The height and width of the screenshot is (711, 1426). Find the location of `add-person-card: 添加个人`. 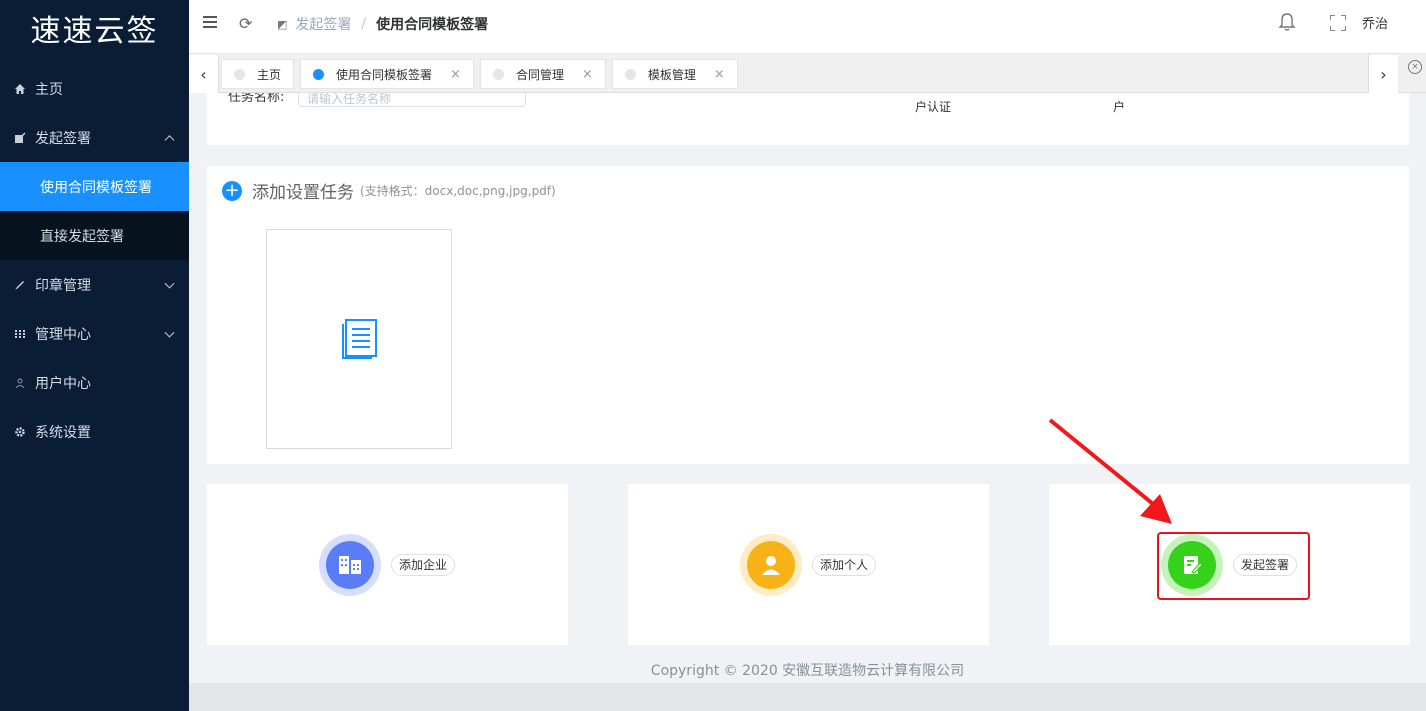

add-person-card: 添加个人 is located at coordinates (808, 564).